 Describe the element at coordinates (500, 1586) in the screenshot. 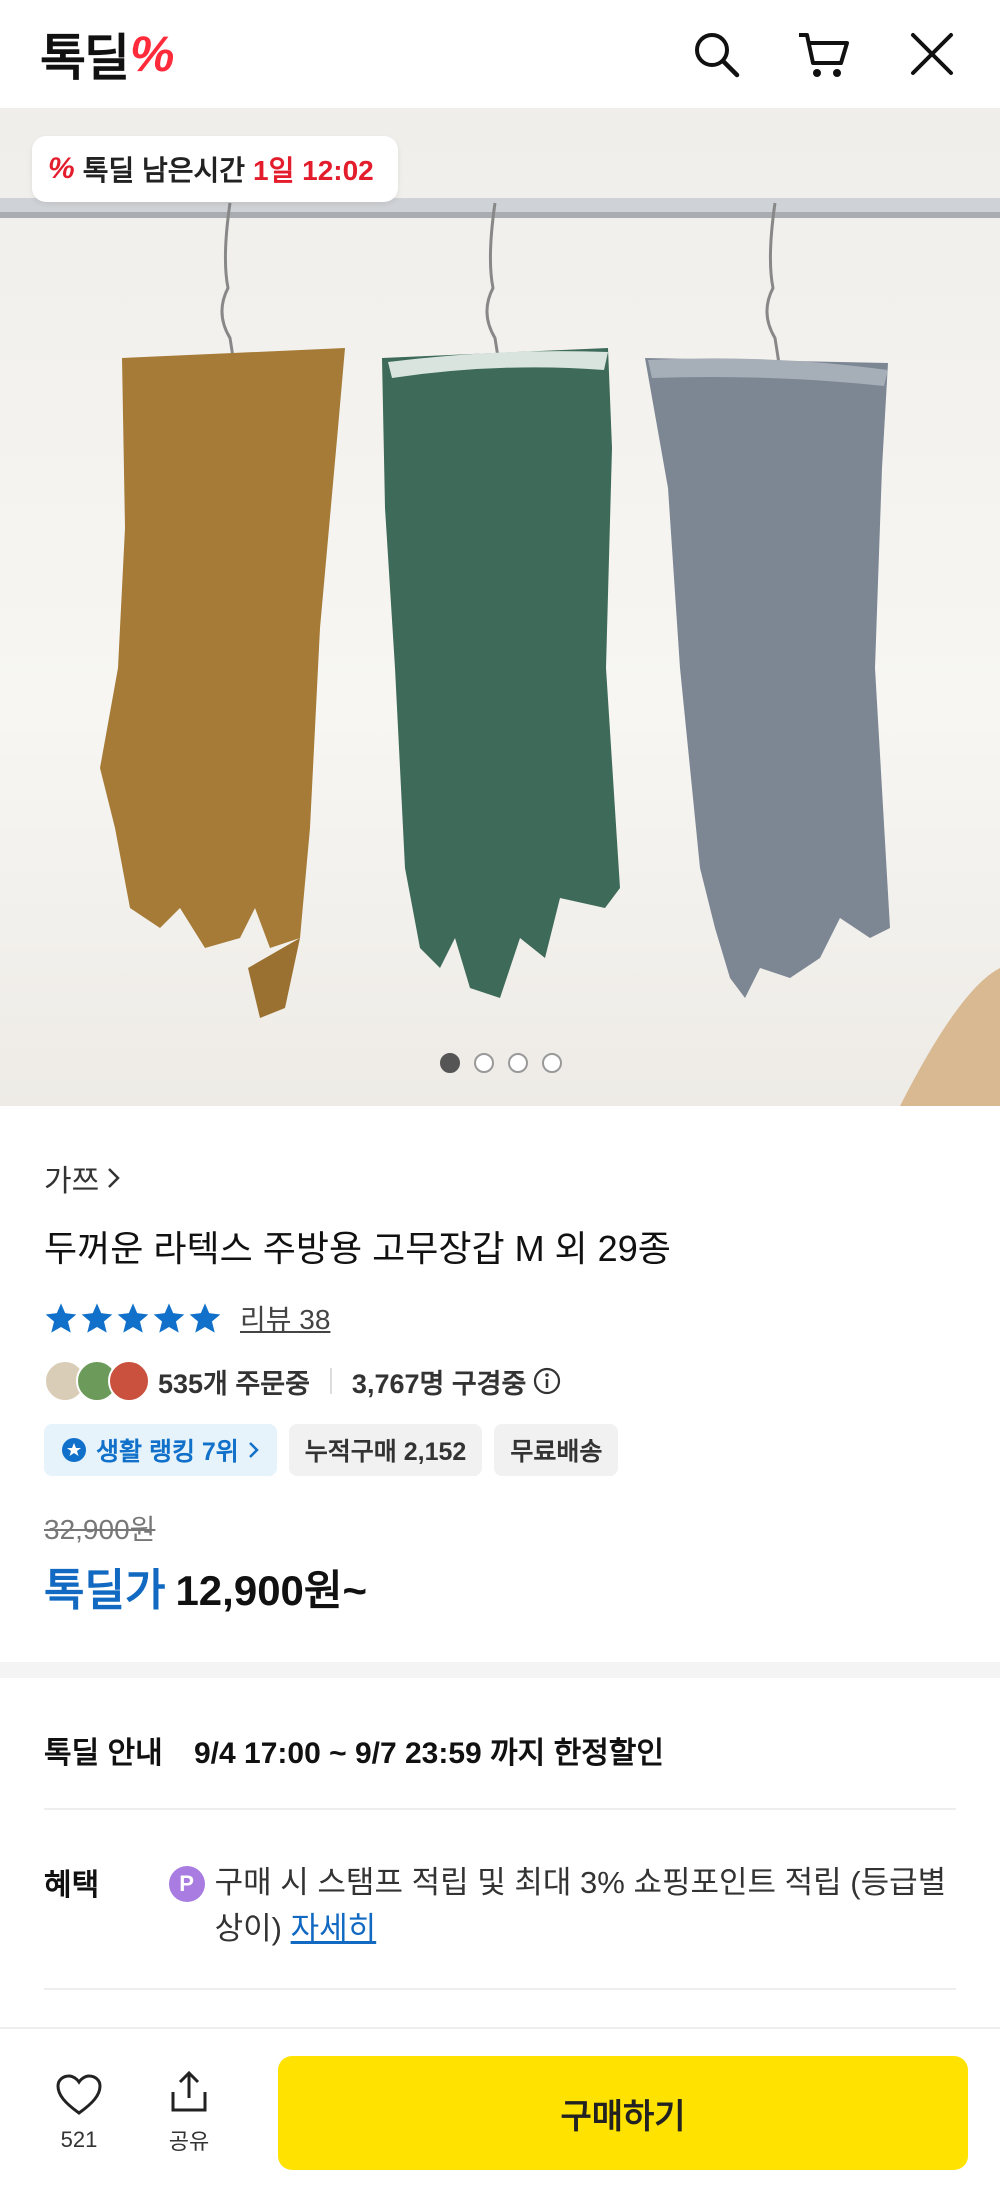

I see `price-row: 톡딜가 12,900원~` at that location.